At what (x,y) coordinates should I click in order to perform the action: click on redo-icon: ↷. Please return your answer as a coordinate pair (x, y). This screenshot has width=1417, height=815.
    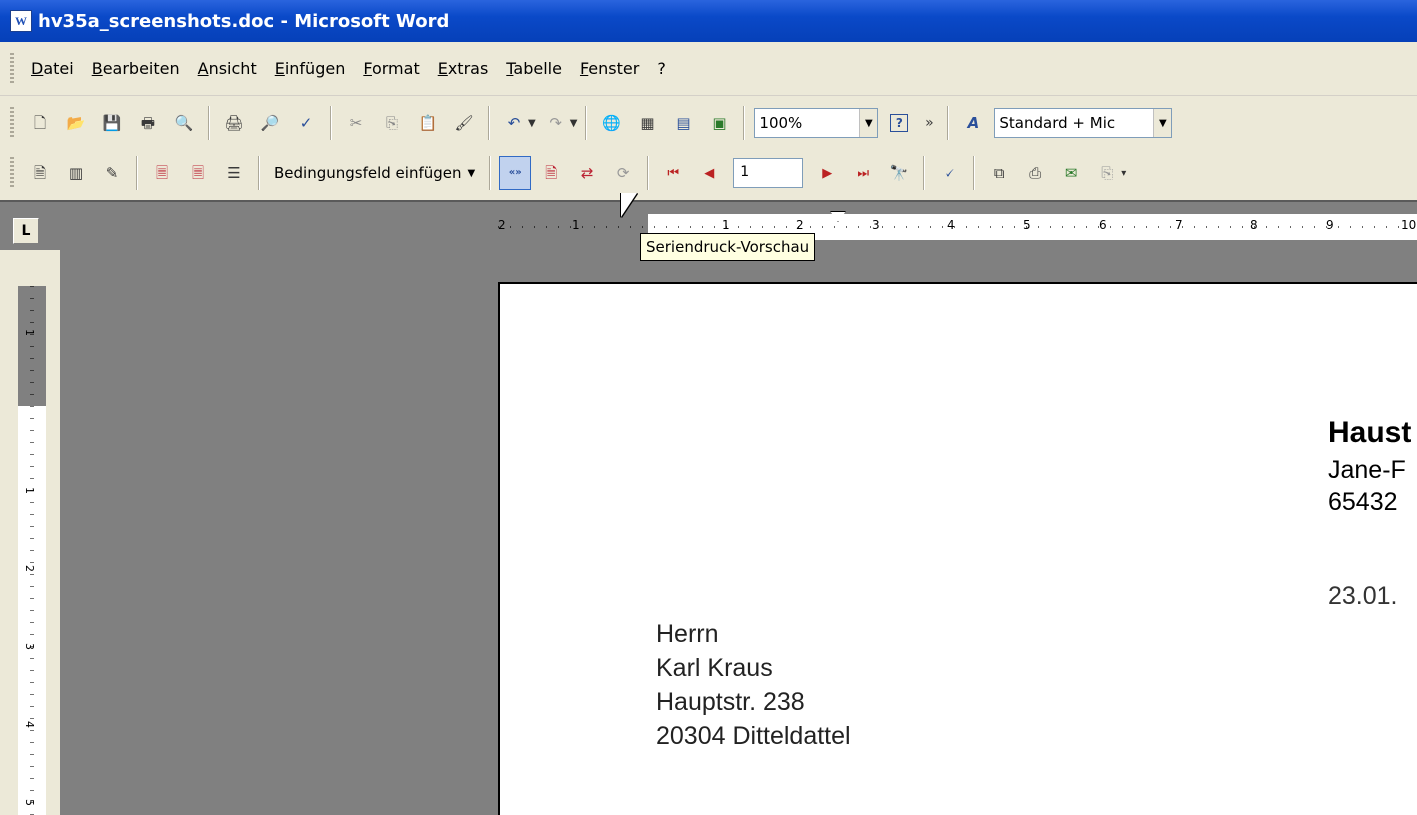
    Looking at the image, I should click on (555, 122).